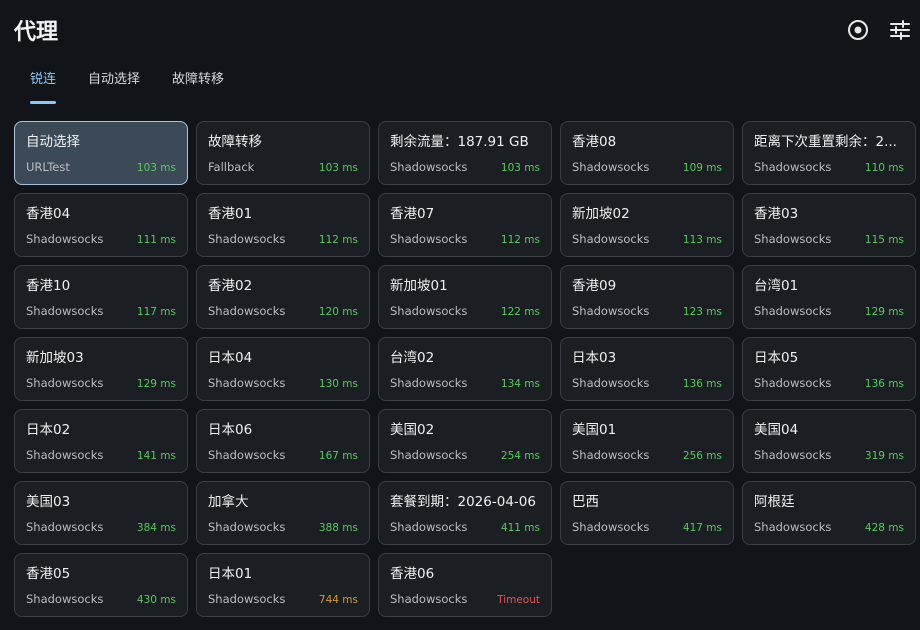 Image resolution: width=920 pixels, height=630 pixels. What do you see at coordinates (283, 441) in the screenshot?
I see `proxy-card: 日本06 Shadowsocks 167 ms` at bounding box center [283, 441].